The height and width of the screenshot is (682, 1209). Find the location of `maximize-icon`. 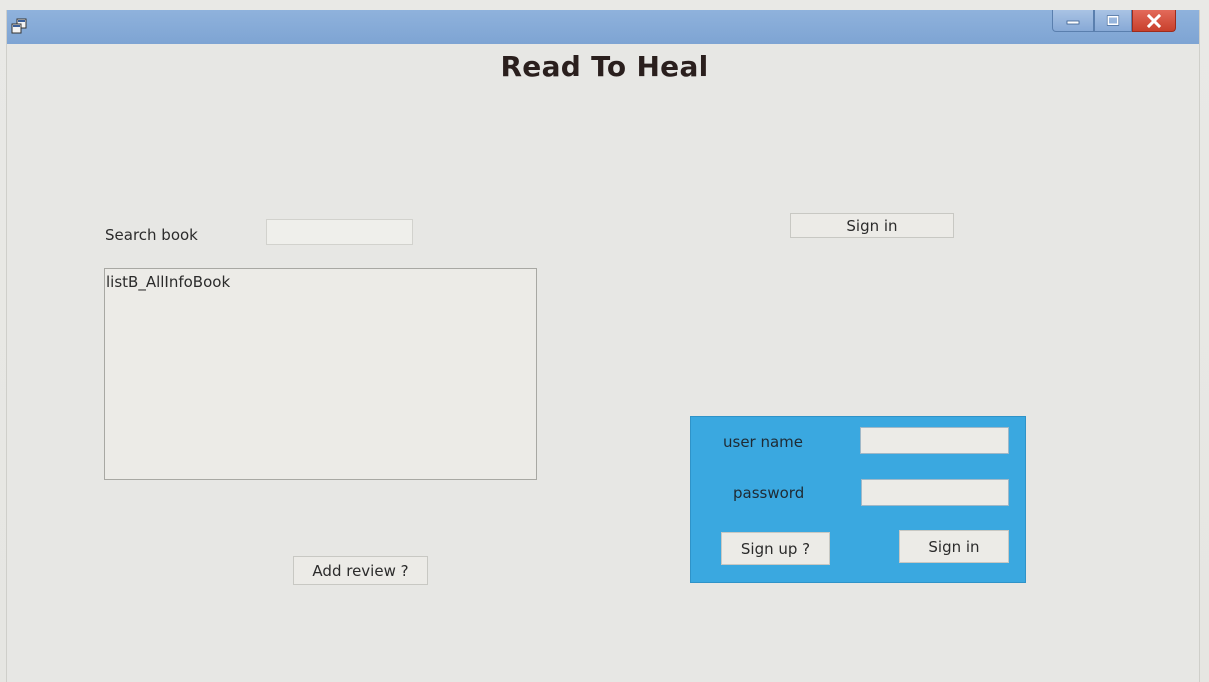

maximize-icon is located at coordinates (1113, 20).